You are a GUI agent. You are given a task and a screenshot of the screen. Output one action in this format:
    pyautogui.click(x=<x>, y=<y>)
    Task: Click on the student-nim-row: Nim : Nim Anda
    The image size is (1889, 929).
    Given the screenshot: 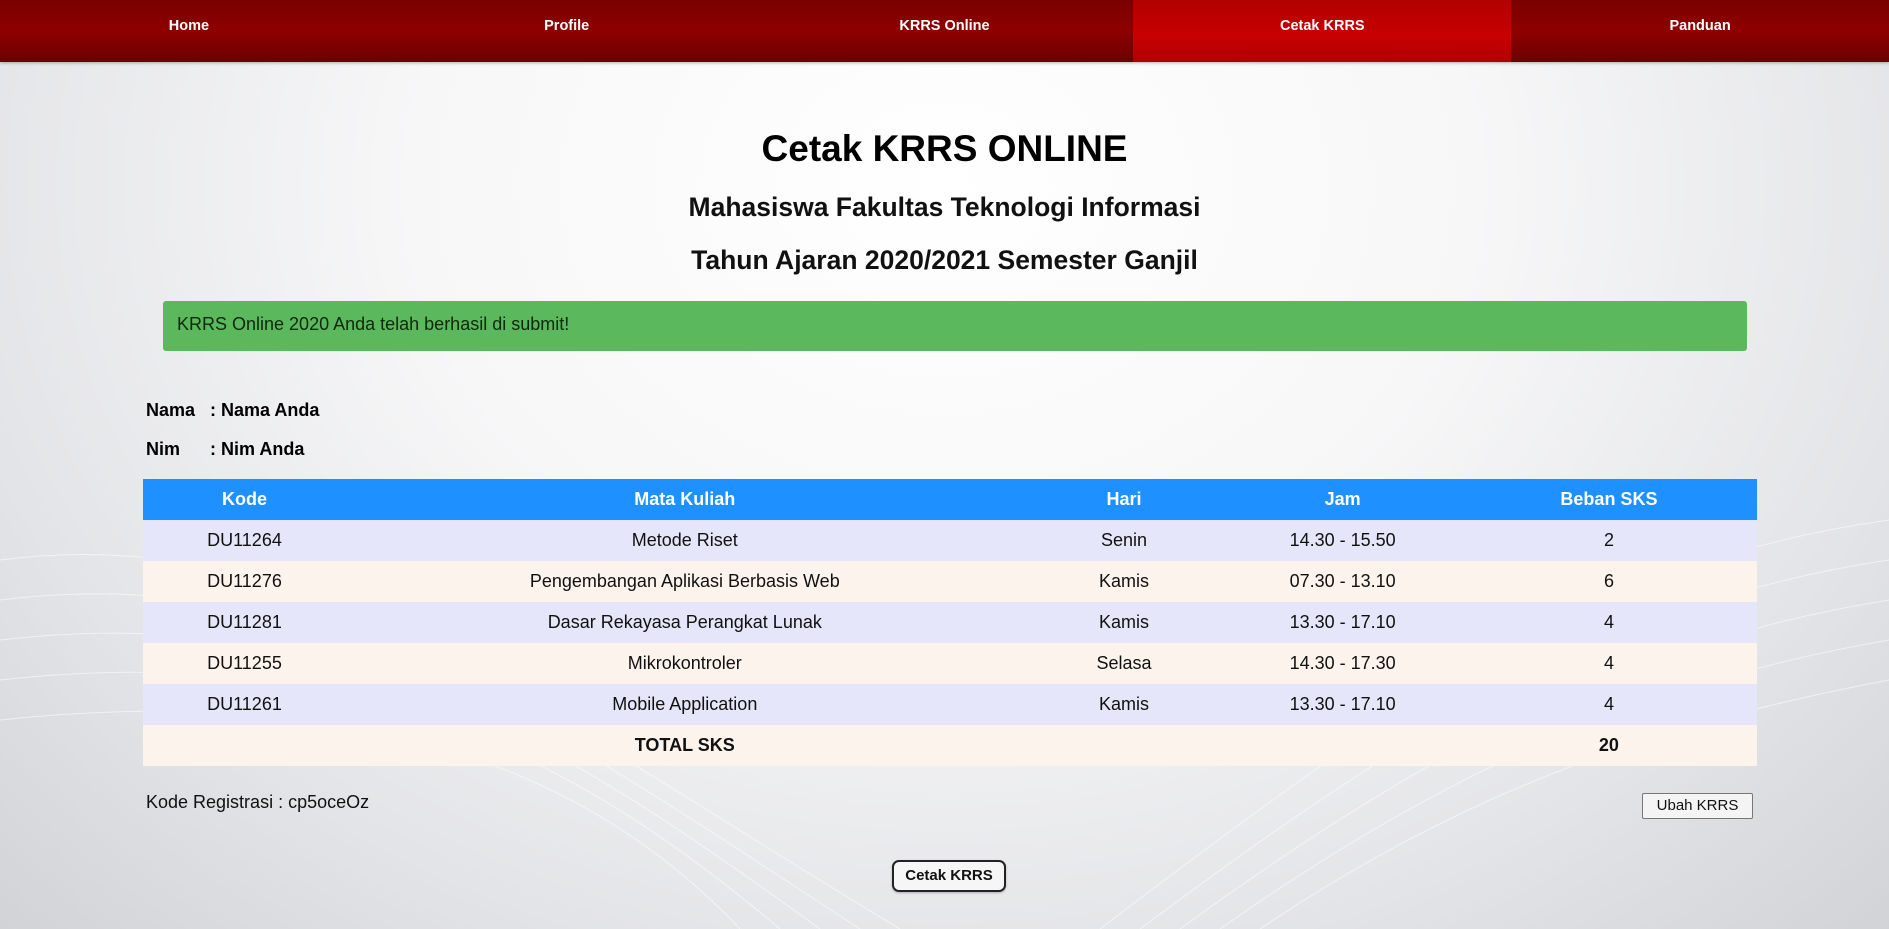 What is the action you would take?
    pyautogui.click(x=225, y=449)
    